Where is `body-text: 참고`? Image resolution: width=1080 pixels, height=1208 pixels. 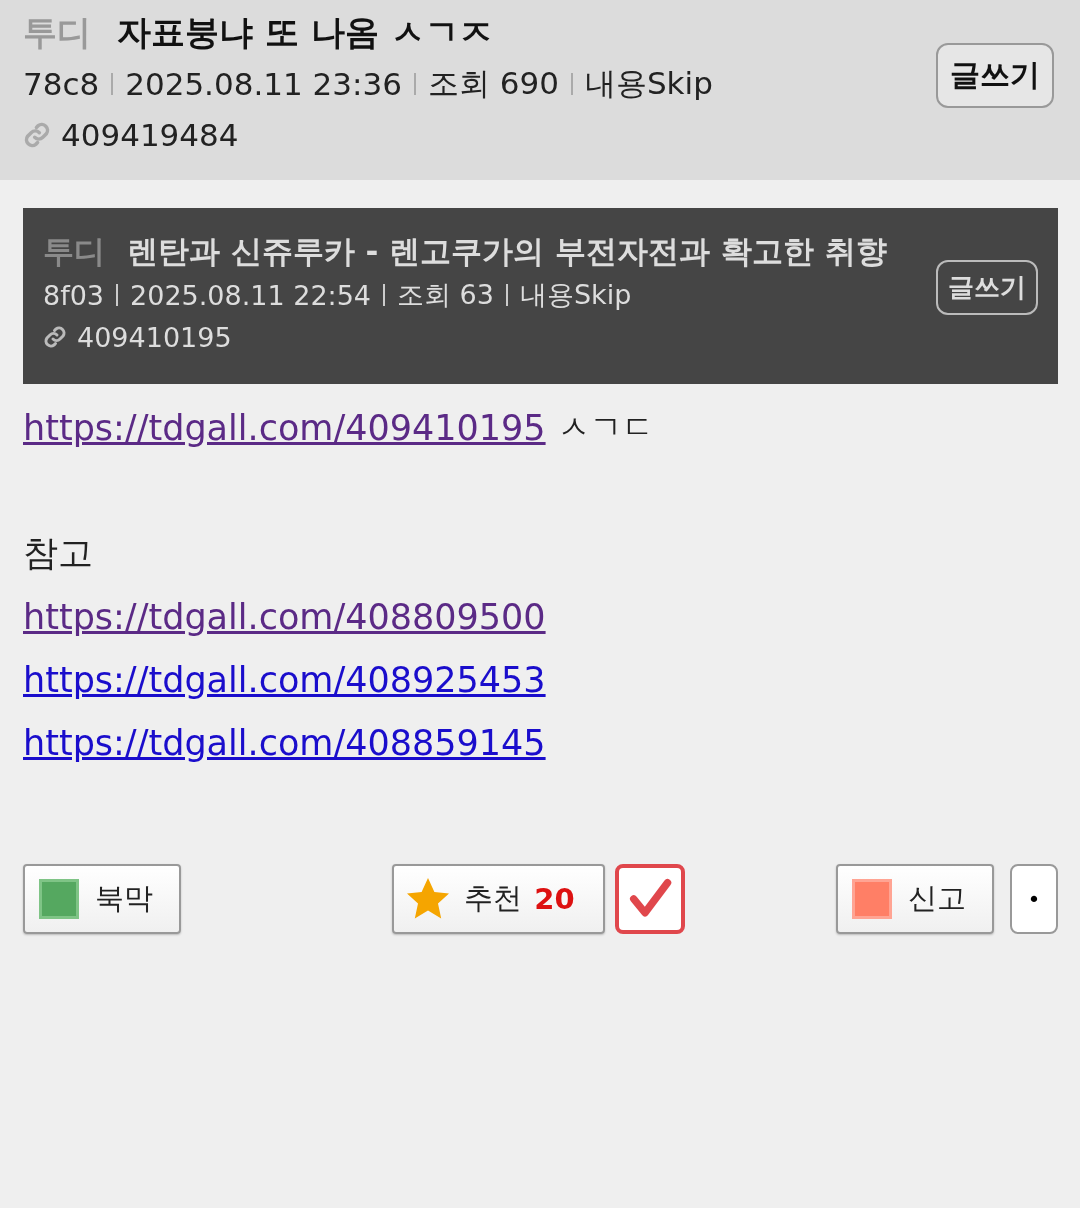
body-text: 참고 is located at coordinates (58, 553).